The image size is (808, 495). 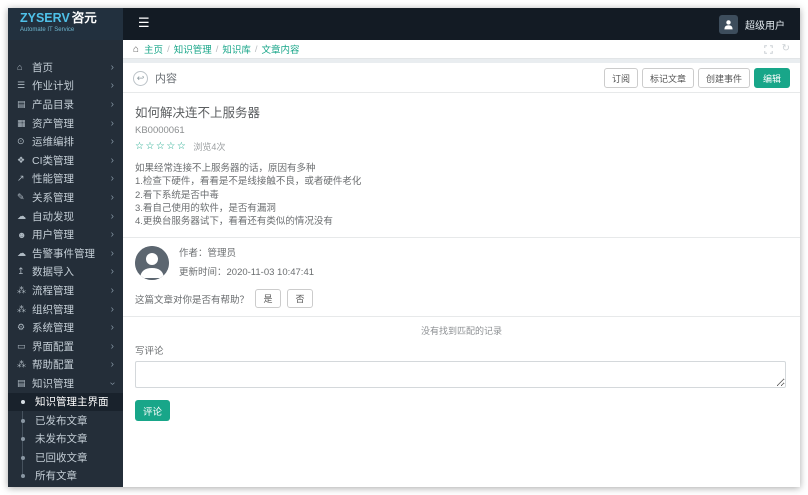 I want to click on submenu-item: 已回收文章, so click(x=65, y=457).